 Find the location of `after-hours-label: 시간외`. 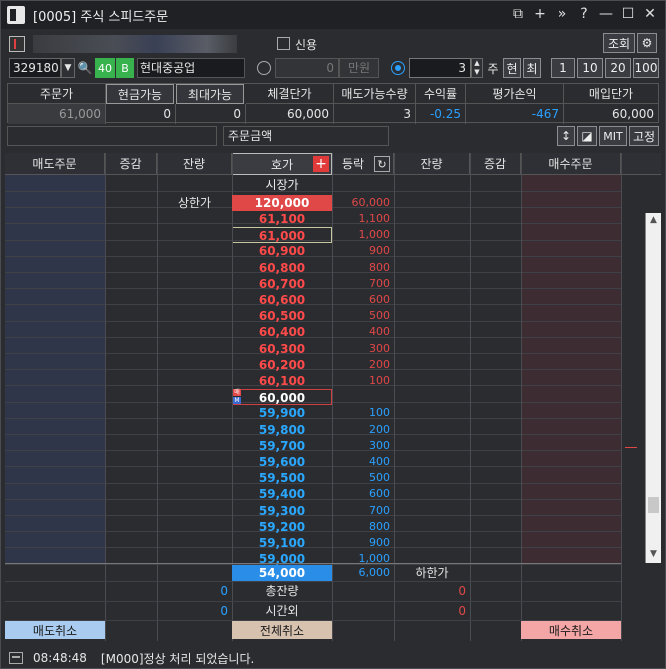

after-hours-label: 시간외 is located at coordinates (282, 611).